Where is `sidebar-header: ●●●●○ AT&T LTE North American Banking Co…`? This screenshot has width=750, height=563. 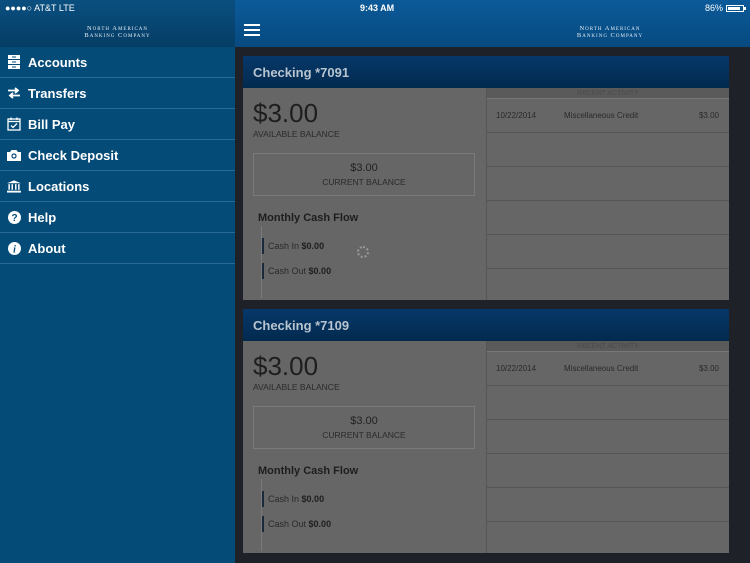
sidebar-header: ●●●●○ AT&T LTE North American Banking Co… is located at coordinates (117, 23).